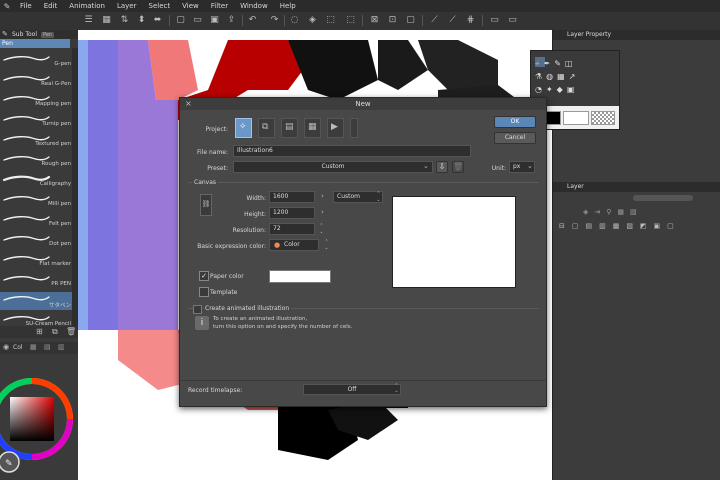 This screenshot has height=480, width=720. I want to click on brush-item: Milli pen, so click(36, 201).